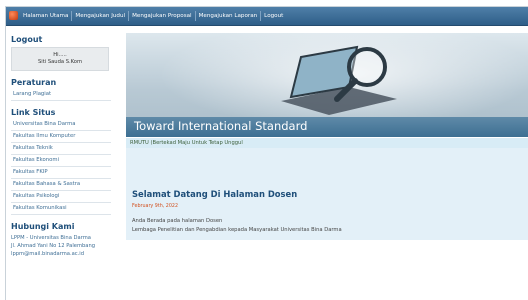 The image size is (528, 300). Describe the element at coordinates (339, 80) in the screenshot. I see `laptop-magnifier-icon` at that location.